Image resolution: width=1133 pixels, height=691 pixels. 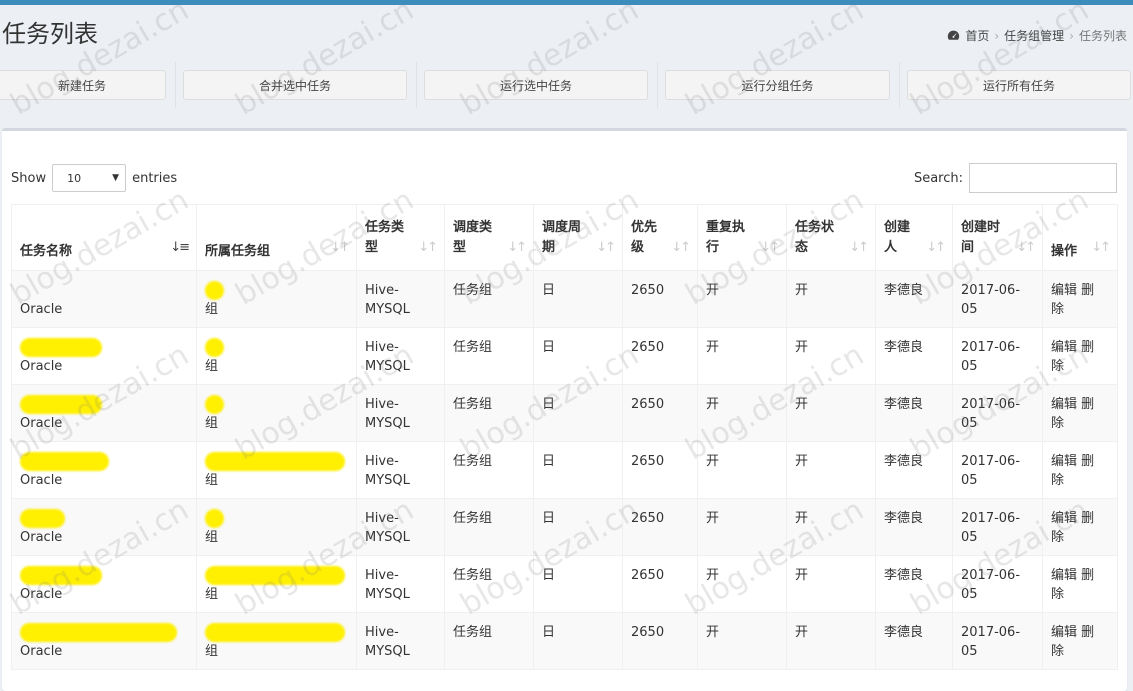 What do you see at coordinates (489, 237) in the screenshot?
I see `column-header: 调度类型 ↓↑` at bounding box center [489, 237].